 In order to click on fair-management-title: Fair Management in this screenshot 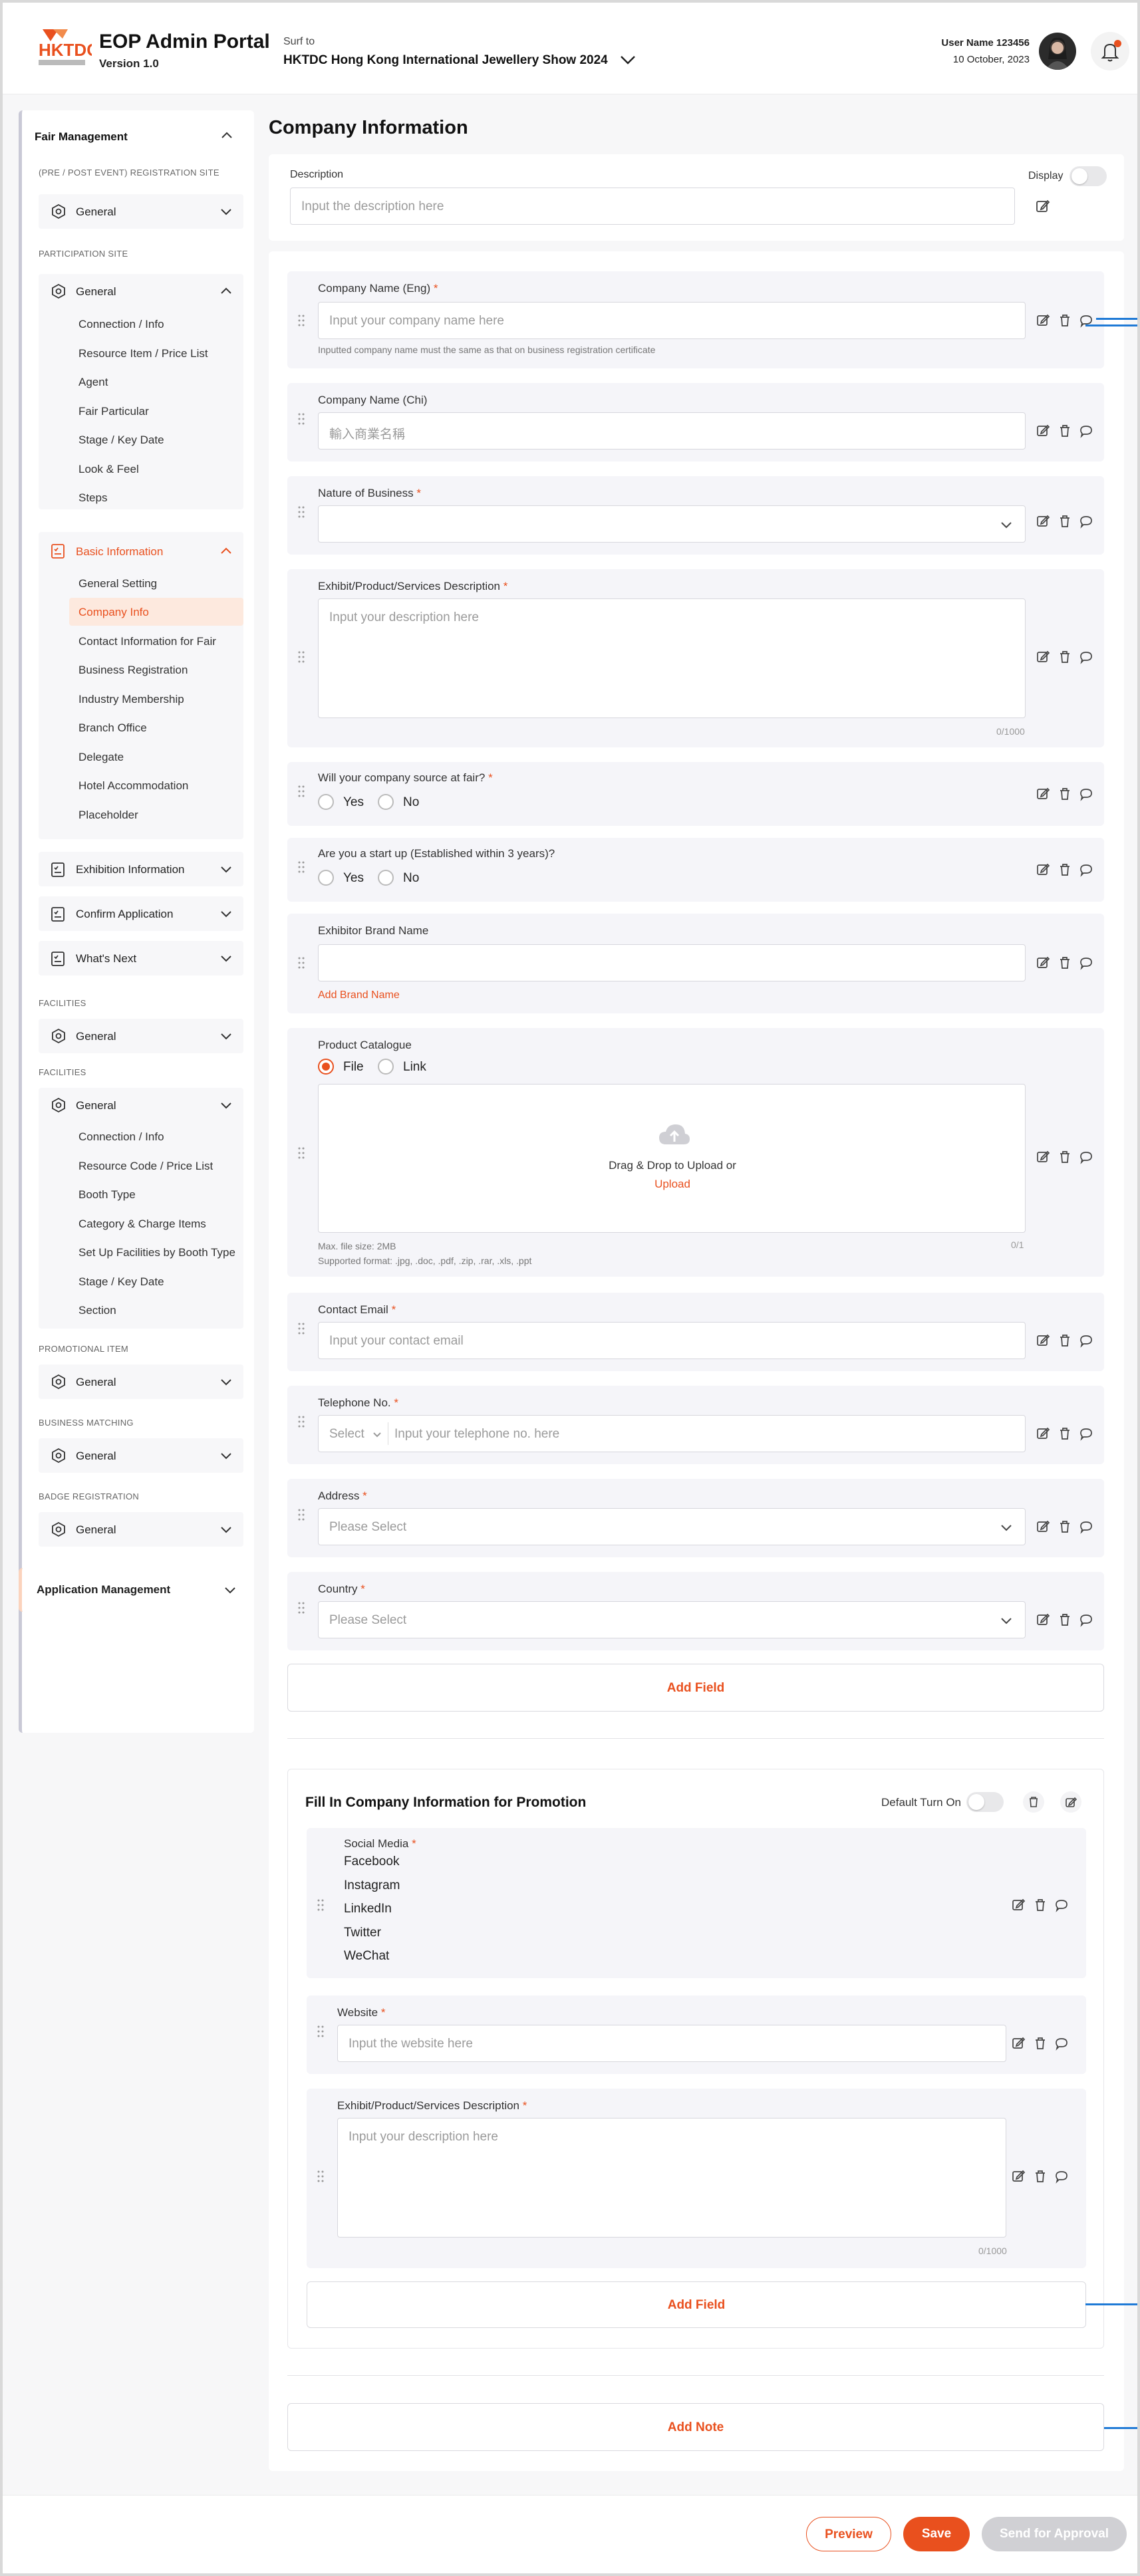, I will do `click(81, 137)`.